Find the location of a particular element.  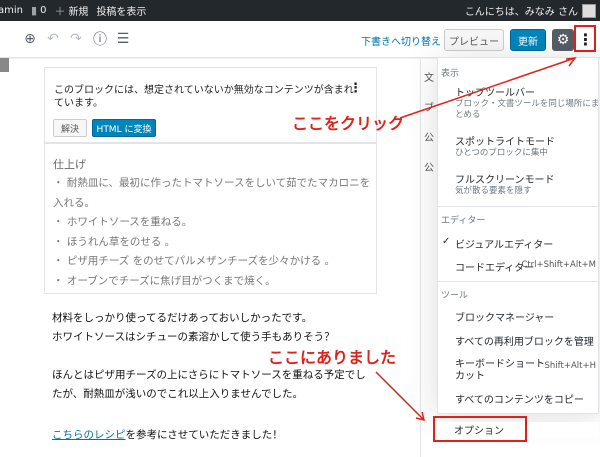

undo-icon: ↶ is located at coordinates (53, 39).